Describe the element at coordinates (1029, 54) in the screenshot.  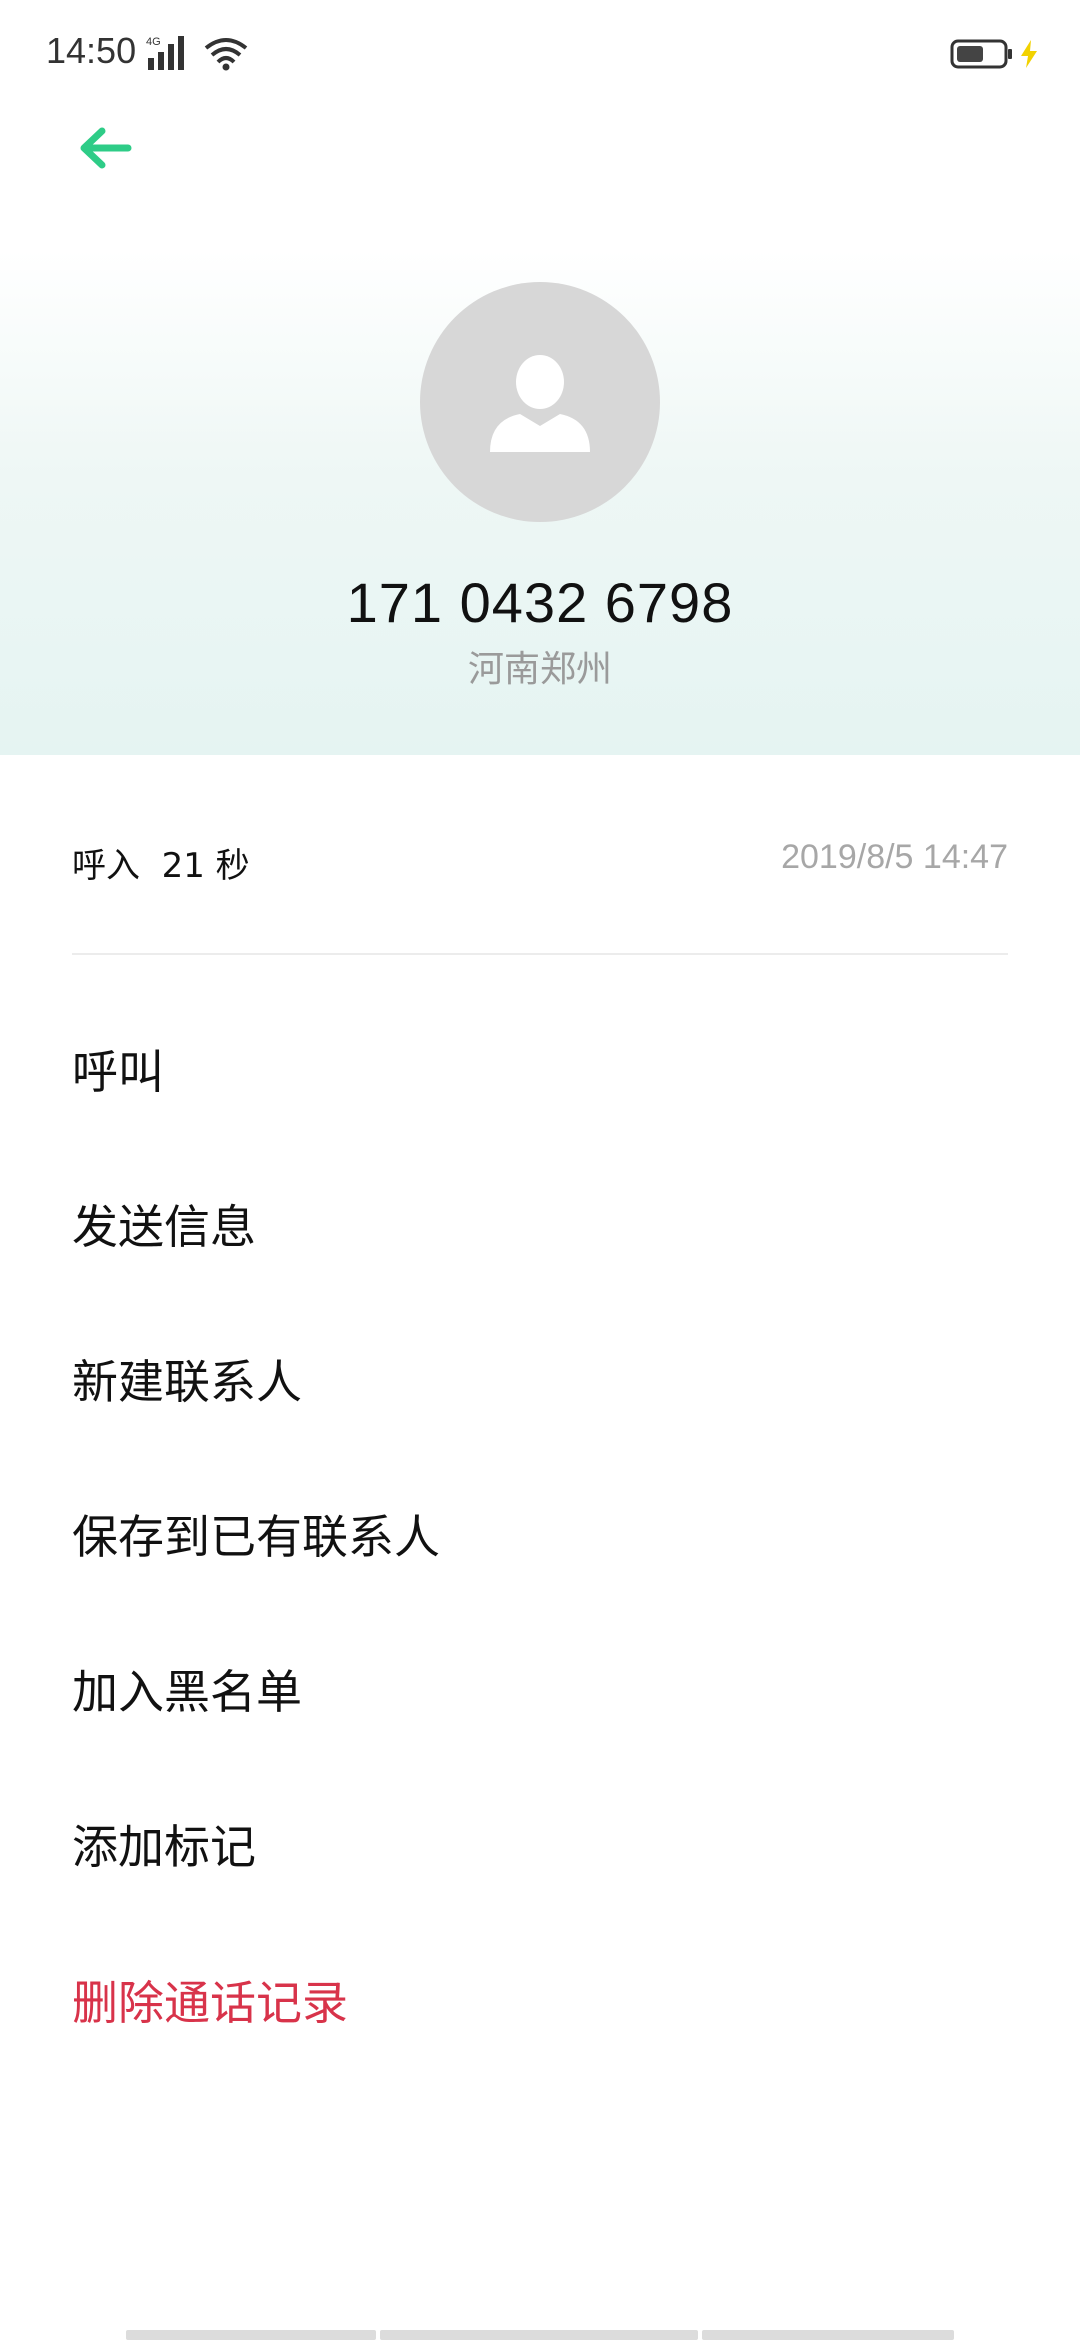
I see `charging-icon` at that location.